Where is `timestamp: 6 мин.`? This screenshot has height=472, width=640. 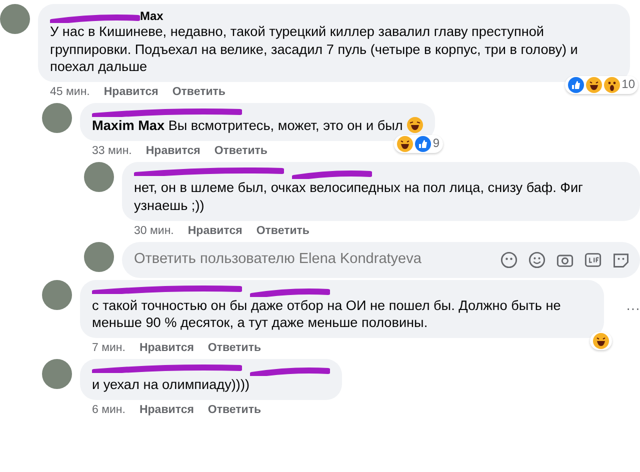 timestamp: 6 мин. is located at coordinates (109, 411).